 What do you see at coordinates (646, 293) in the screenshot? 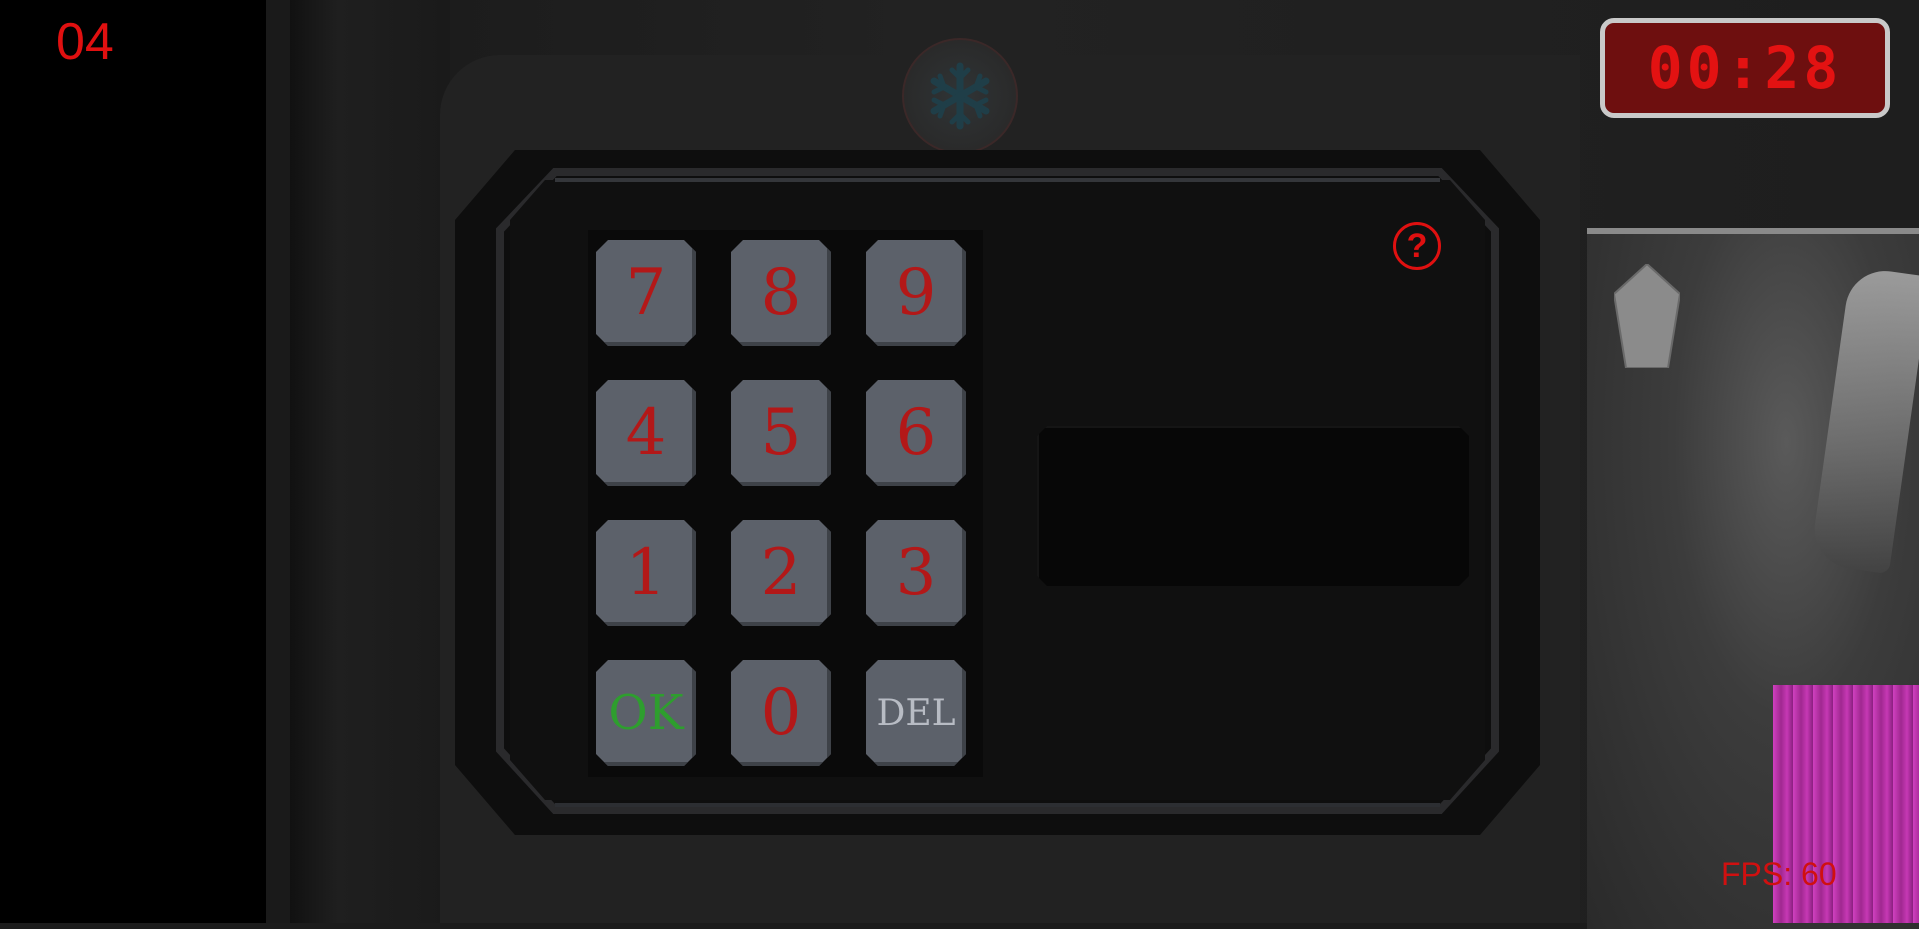
I see `key-7: 7` at bounding box center [646, 293].